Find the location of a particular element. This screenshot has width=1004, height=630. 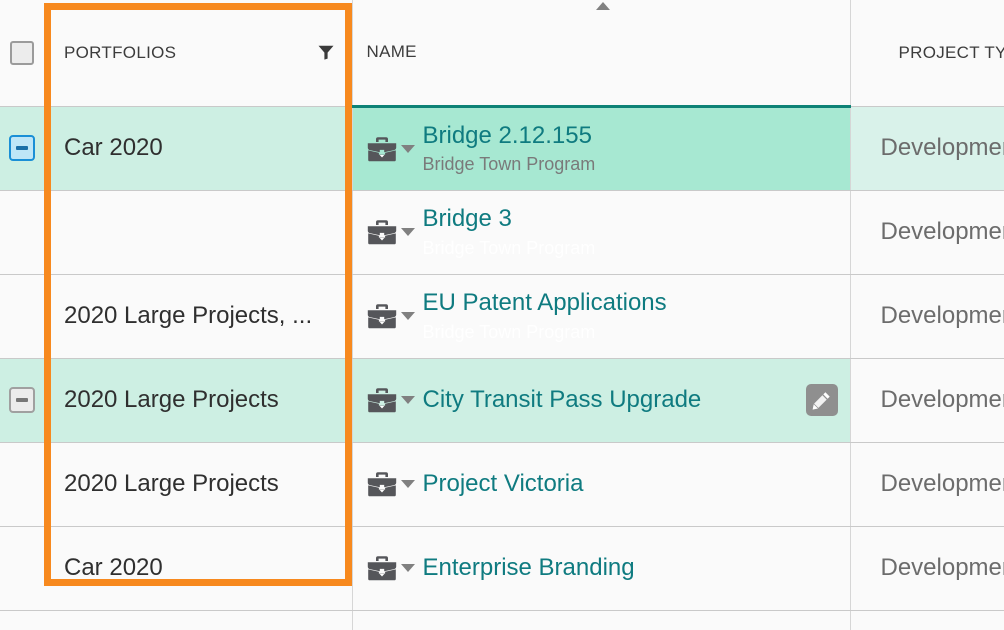

portfolio-value: 2020 Large Projects is located at coordinates (171, 483).